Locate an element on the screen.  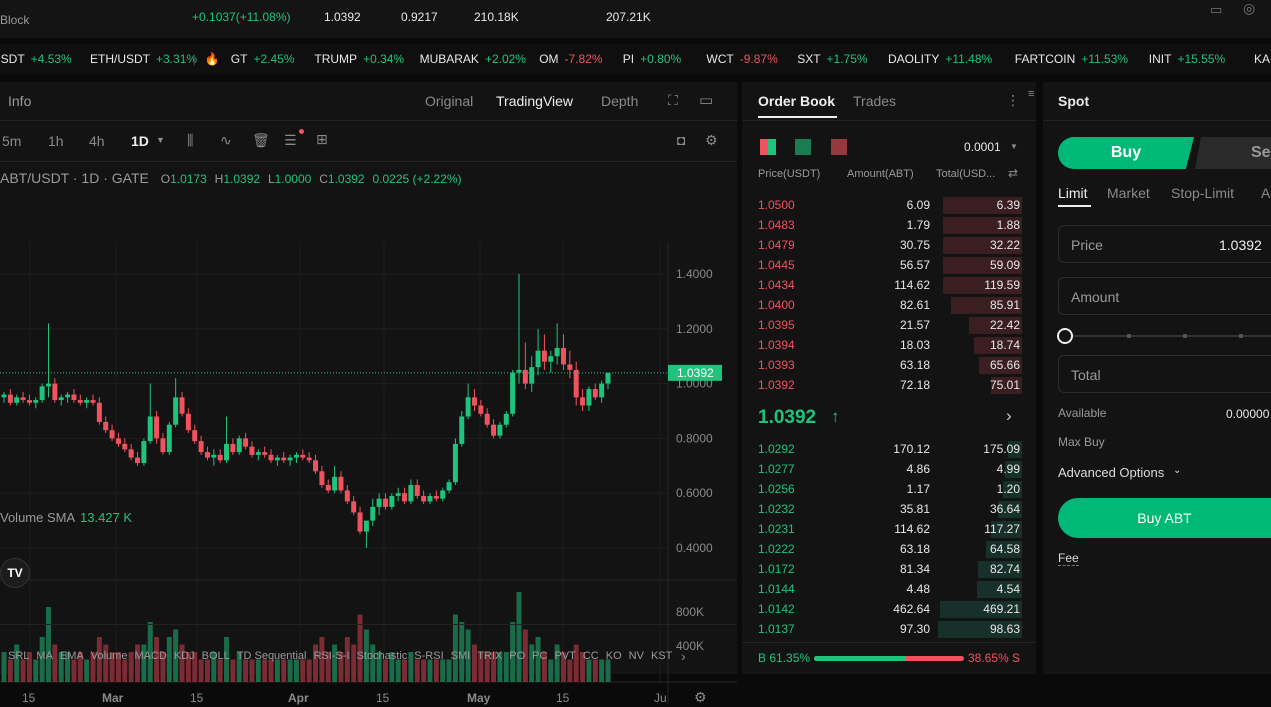
bids-row: 1.0144 4.48 4.54 is located at coordinates (889, 589).